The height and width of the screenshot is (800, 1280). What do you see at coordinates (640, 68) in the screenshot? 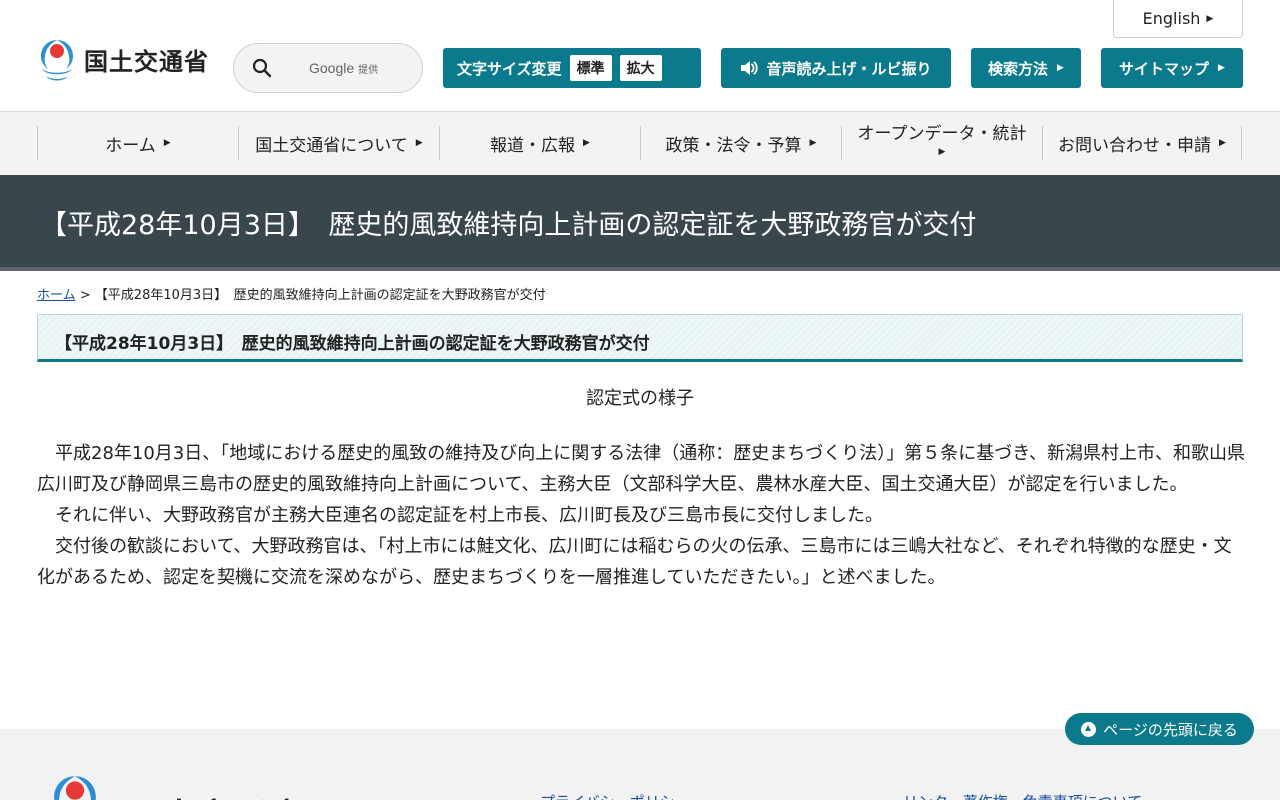
I see `font-size-large-button: 拡大` at bounding box center [640, 68].